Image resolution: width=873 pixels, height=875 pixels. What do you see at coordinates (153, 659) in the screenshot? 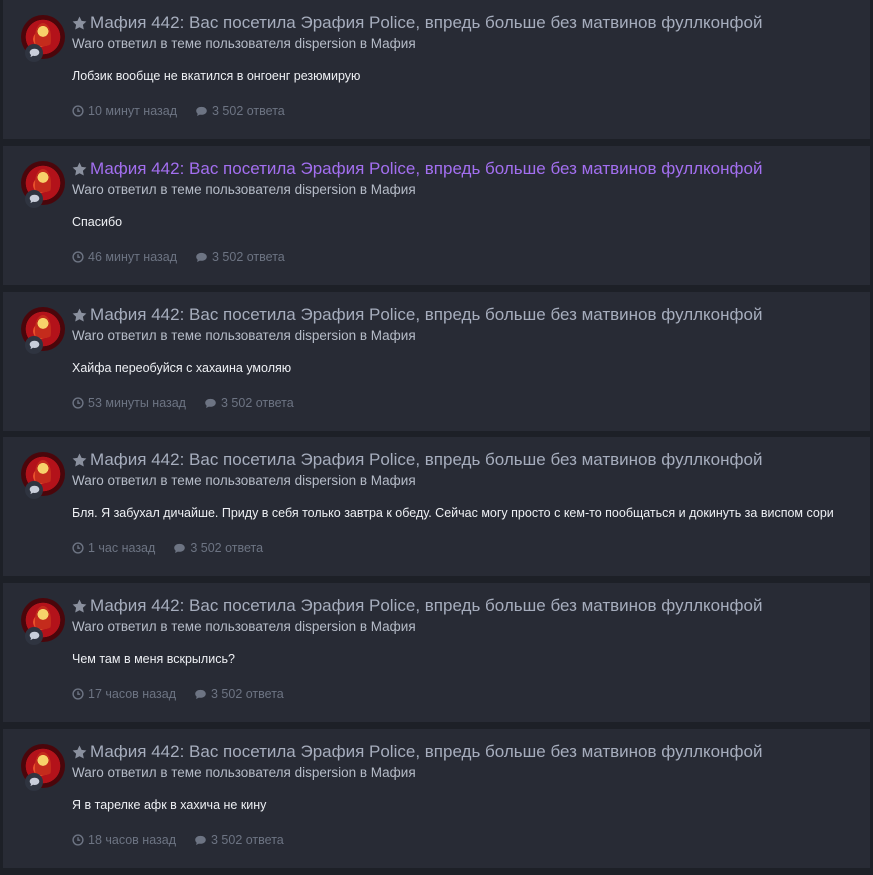
I see `post-snippet: Чем там в меня вскрылись?` at bounding box center [153, 659].